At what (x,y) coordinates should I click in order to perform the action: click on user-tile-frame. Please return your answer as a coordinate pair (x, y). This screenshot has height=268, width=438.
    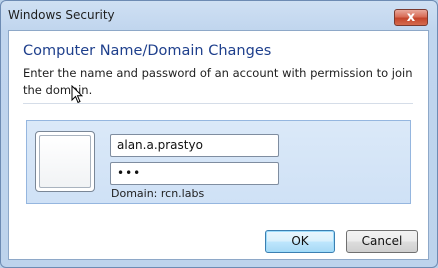
    Looking at the image, I should click on (65, 161).